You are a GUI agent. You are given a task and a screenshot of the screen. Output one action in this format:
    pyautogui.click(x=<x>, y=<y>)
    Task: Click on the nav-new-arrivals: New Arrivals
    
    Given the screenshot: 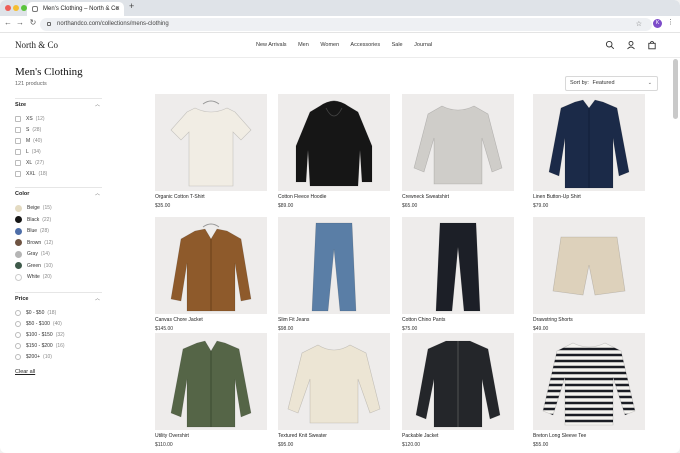 What is the action you would take?
    pyautogui.click(x=271, y=45)
    